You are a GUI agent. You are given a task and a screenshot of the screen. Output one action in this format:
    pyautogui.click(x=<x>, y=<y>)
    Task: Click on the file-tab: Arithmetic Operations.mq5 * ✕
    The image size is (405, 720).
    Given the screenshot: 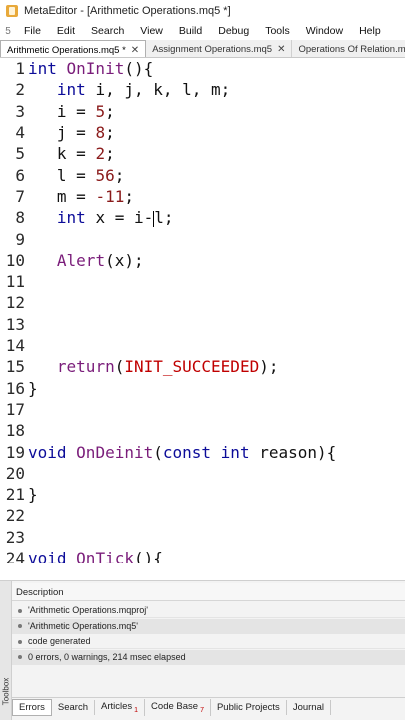 What is the action you would take?
    pyautogui.click(x=73, y=48)
    